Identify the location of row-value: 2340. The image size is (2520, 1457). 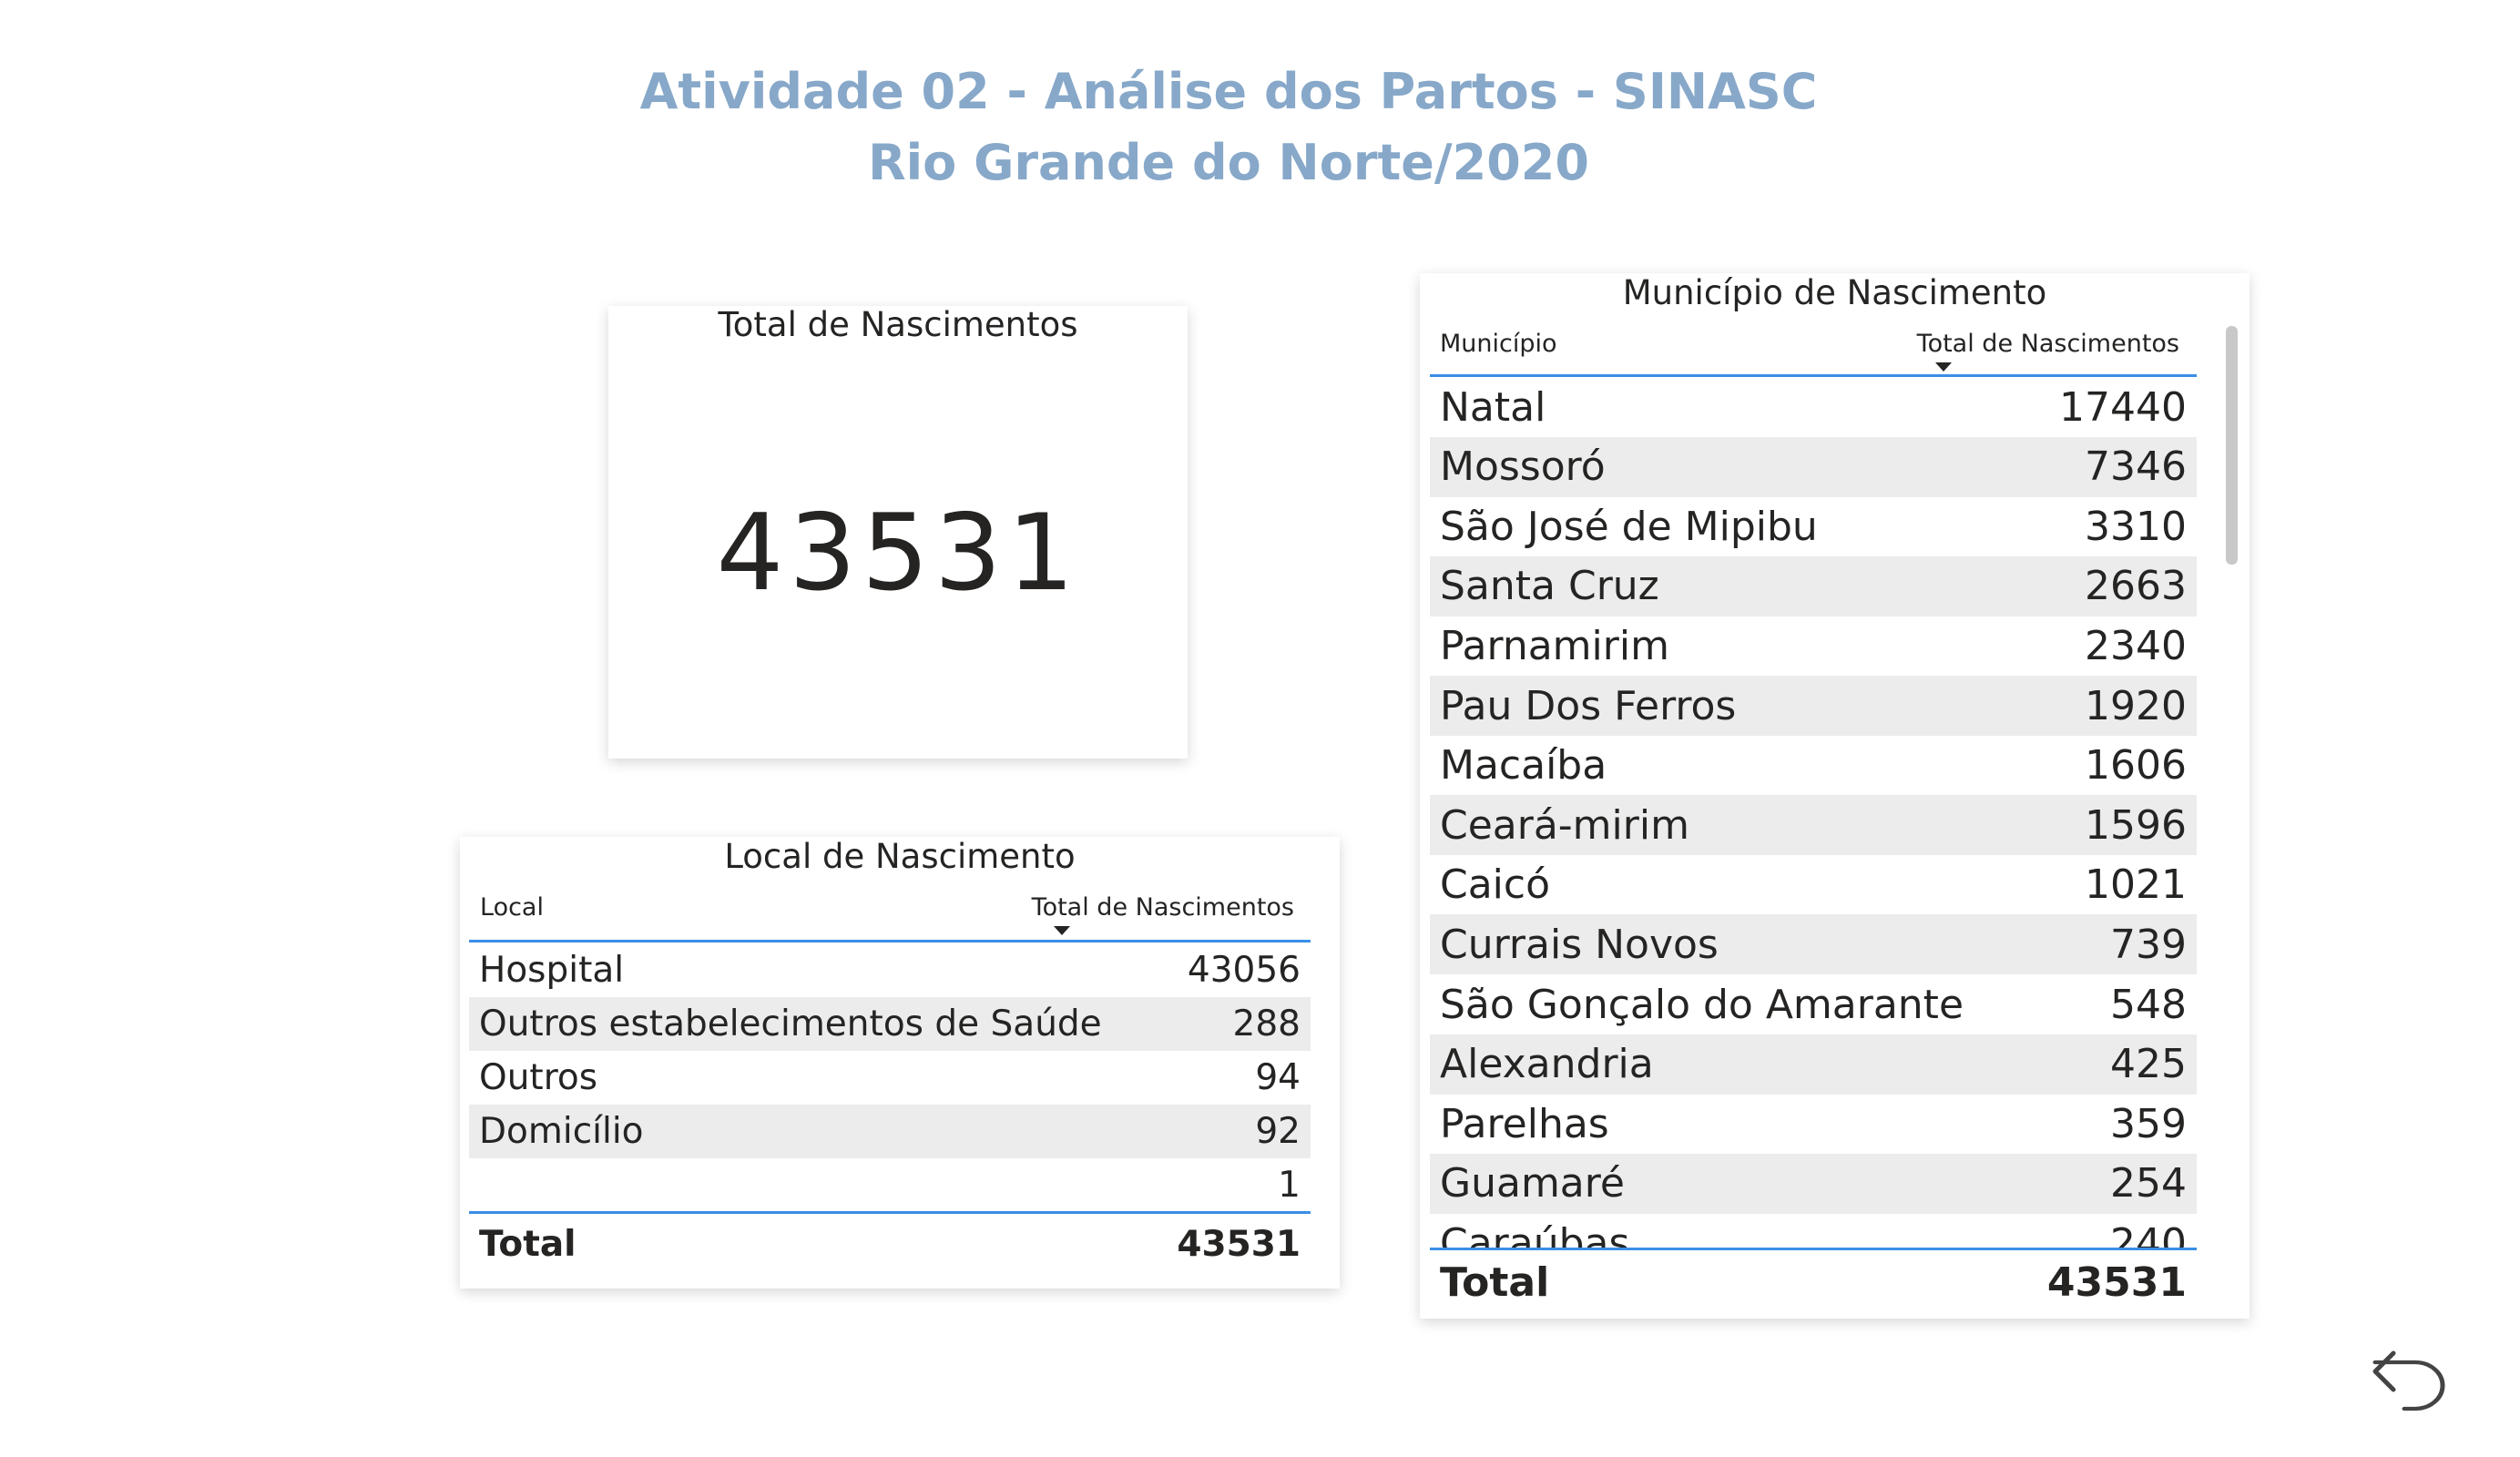
(2136, 645).